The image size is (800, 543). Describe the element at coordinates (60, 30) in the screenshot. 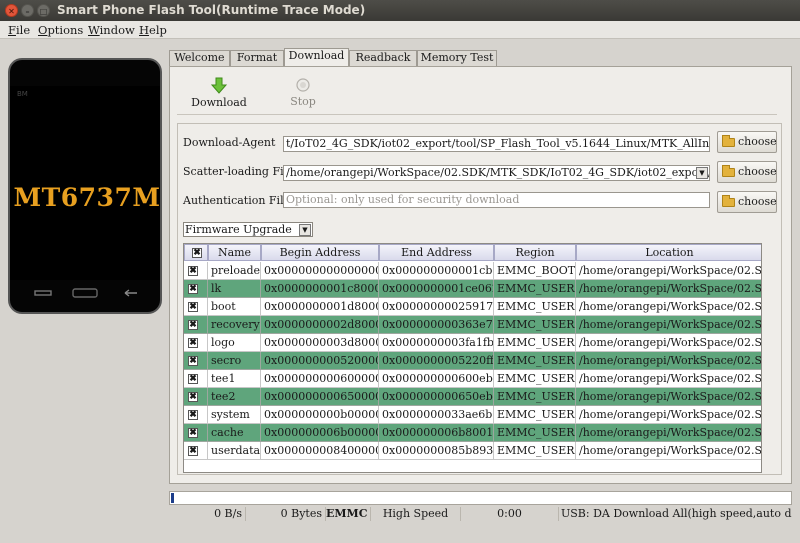

I see `menu-options: Options` at that location.